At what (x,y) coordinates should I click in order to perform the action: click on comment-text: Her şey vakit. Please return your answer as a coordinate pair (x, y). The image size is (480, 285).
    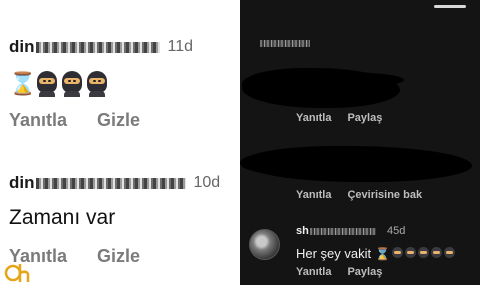
    Looking at the image, I should click on (334, 253).